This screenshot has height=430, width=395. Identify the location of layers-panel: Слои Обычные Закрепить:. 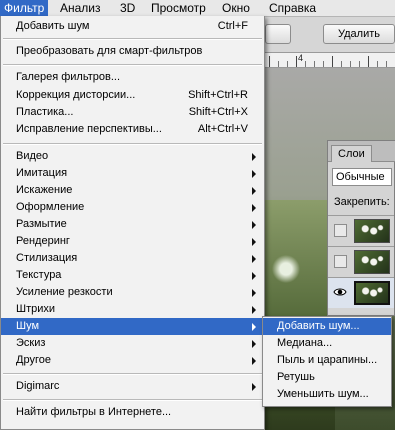
(361, 228).